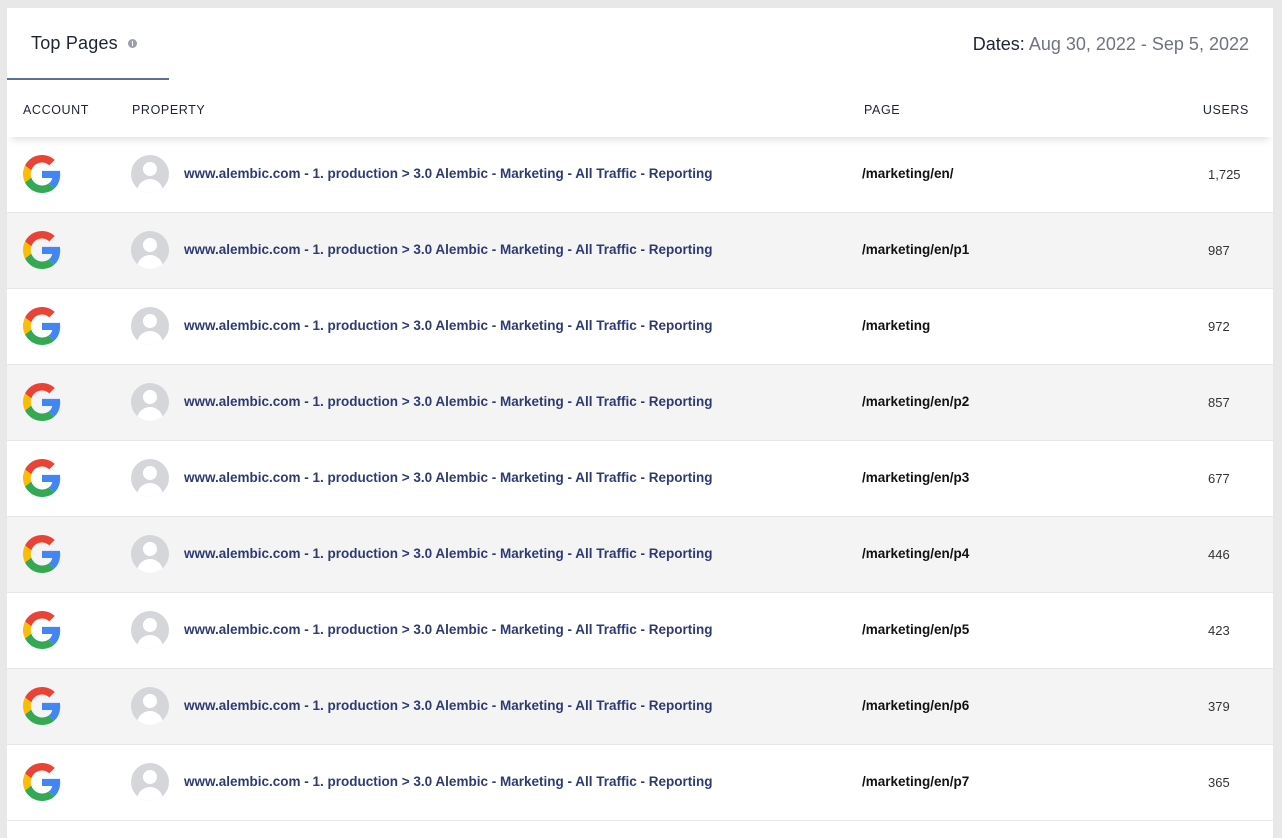 This screenshot has height=838, width=1282. Describe the element at coordinates (916, 705) in the screenshot. I see `page-path: /marketing/en/p6` at that location.